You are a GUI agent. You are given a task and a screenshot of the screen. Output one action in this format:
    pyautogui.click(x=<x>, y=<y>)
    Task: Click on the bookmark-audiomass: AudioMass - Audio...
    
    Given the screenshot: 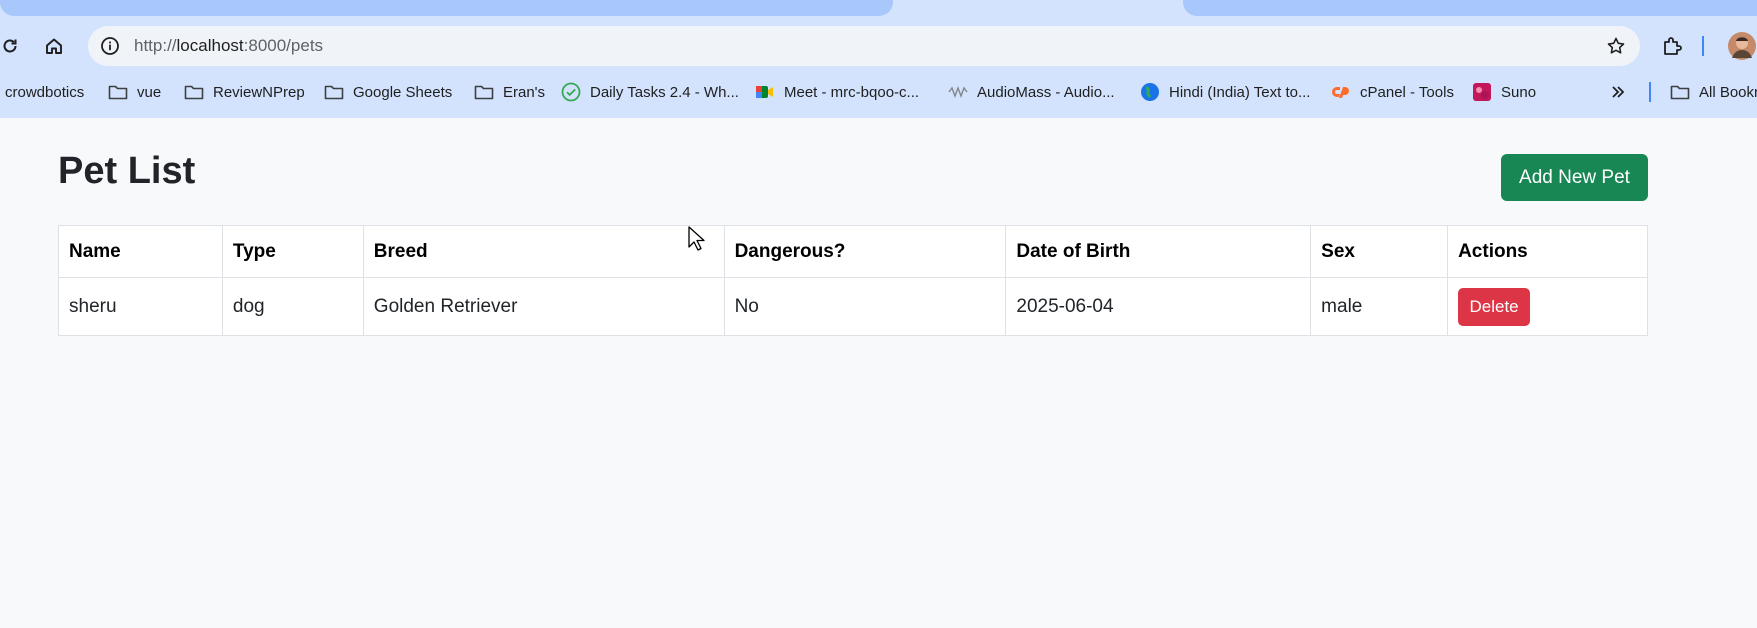 What is the action you would take?
    pyautogui.click(x=1031, y=92)
    